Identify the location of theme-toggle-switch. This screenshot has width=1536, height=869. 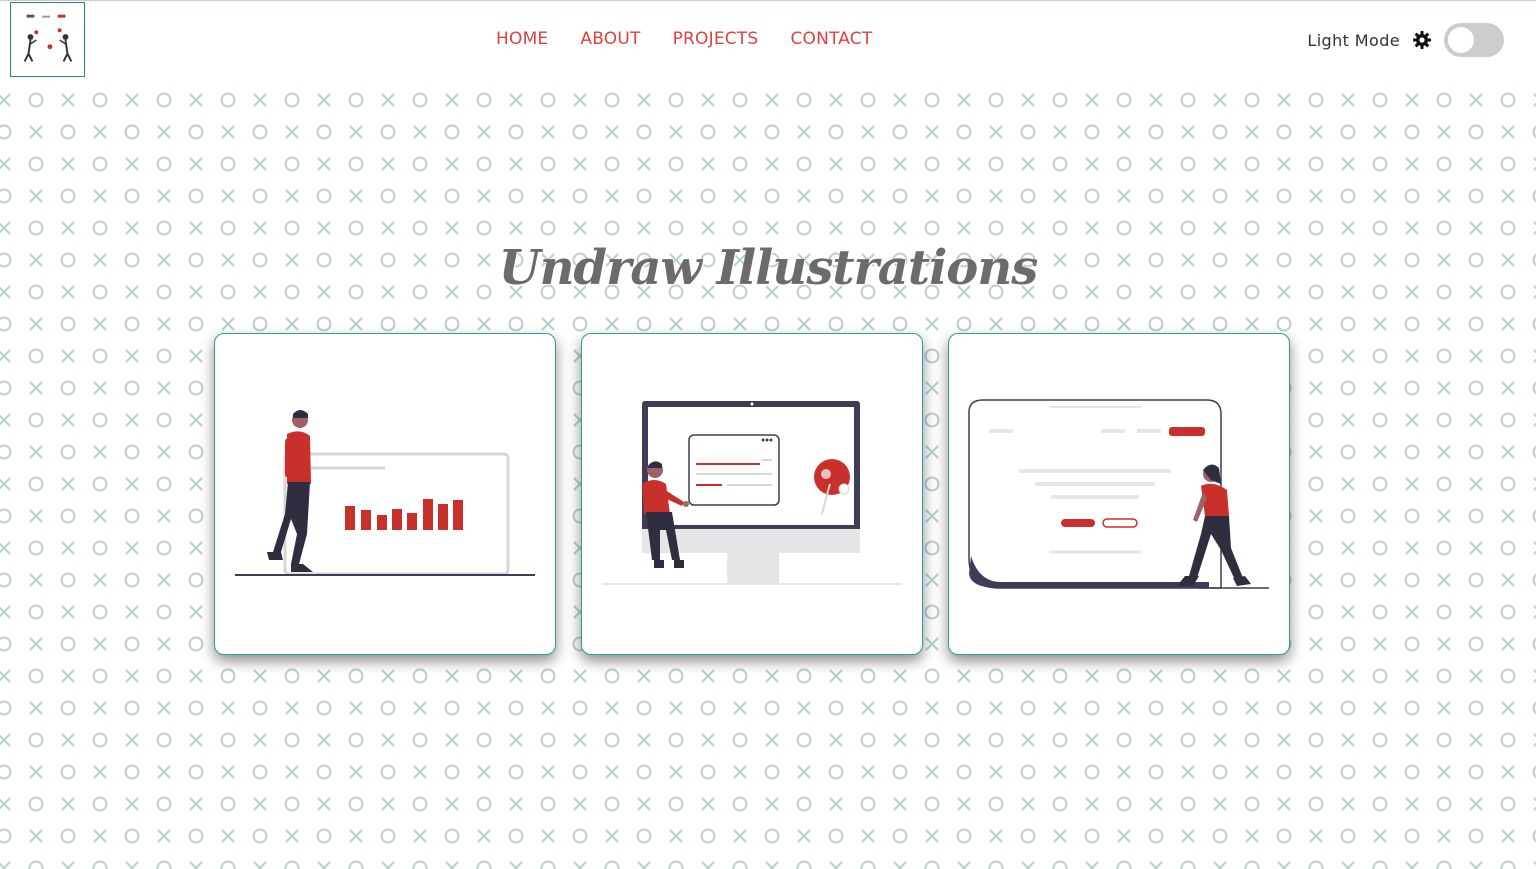
(1474, 40).